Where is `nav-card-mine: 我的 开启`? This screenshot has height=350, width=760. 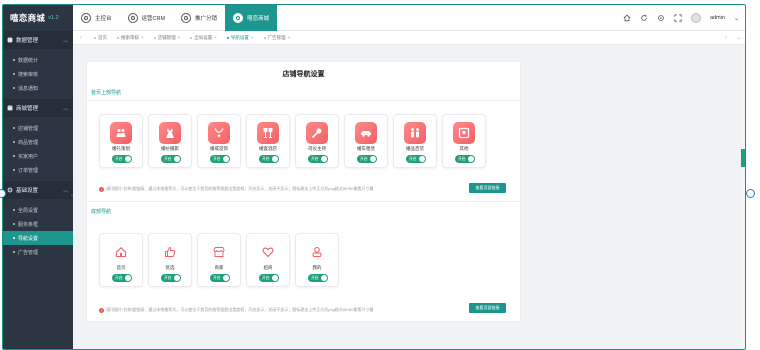
nav-card-mine: 我的 开启 is located at coordinates (317, 260).